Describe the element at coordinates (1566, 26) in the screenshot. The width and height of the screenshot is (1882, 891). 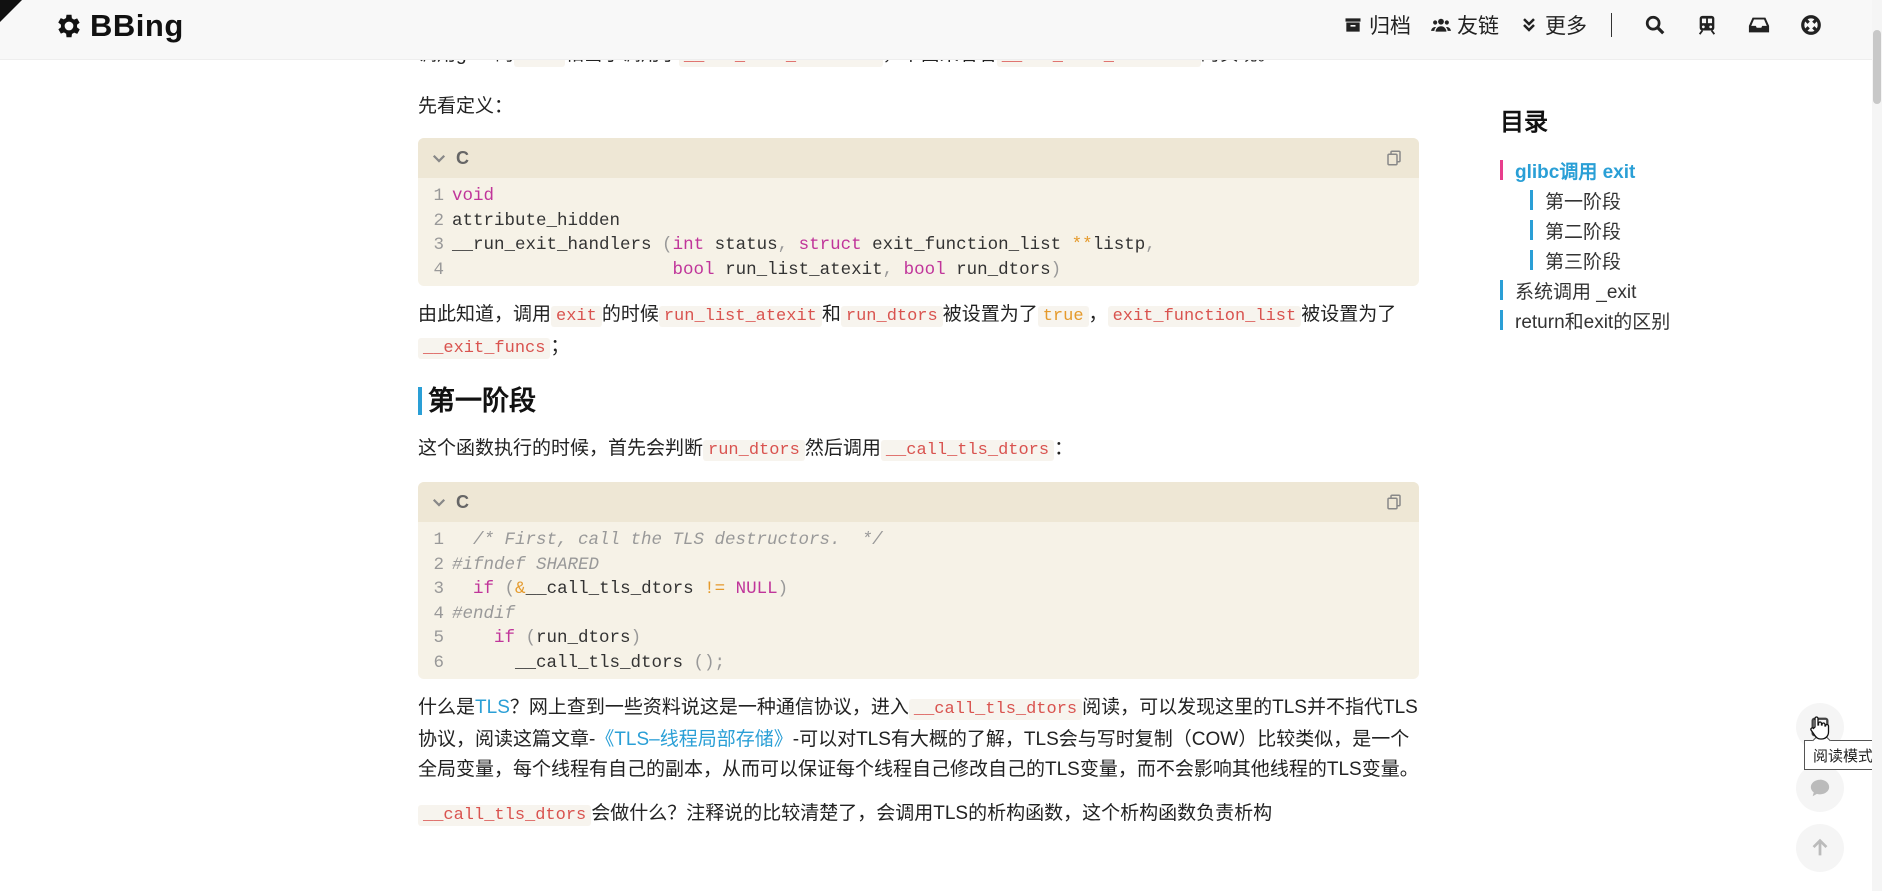
I see `nav-more-label: 更多` at that location.